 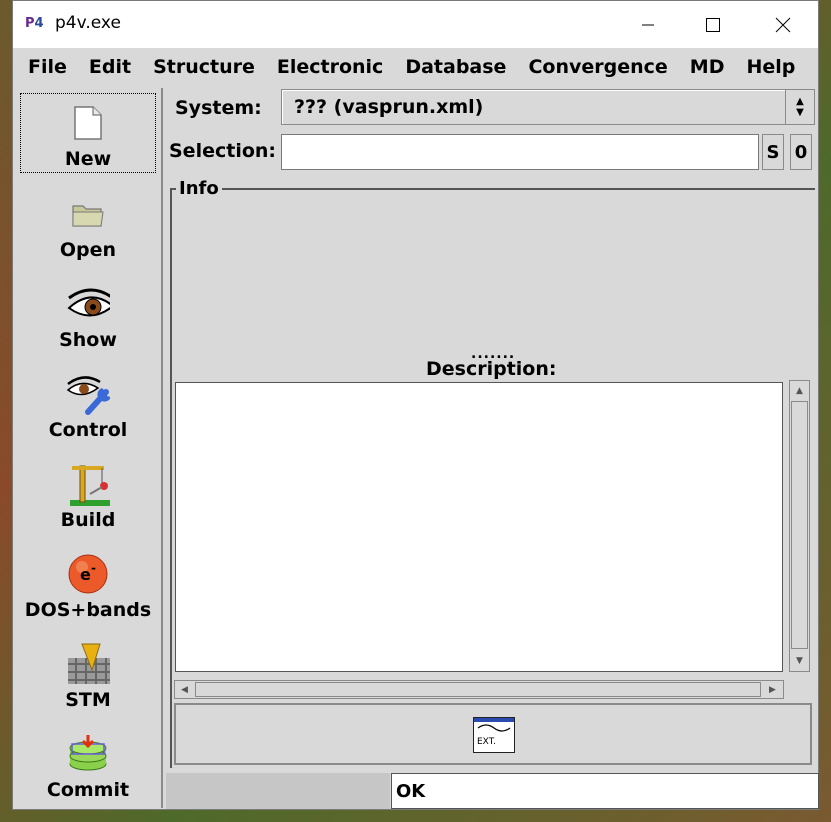 I want to click on commit-button: Commit, so click(x=88, y=763).